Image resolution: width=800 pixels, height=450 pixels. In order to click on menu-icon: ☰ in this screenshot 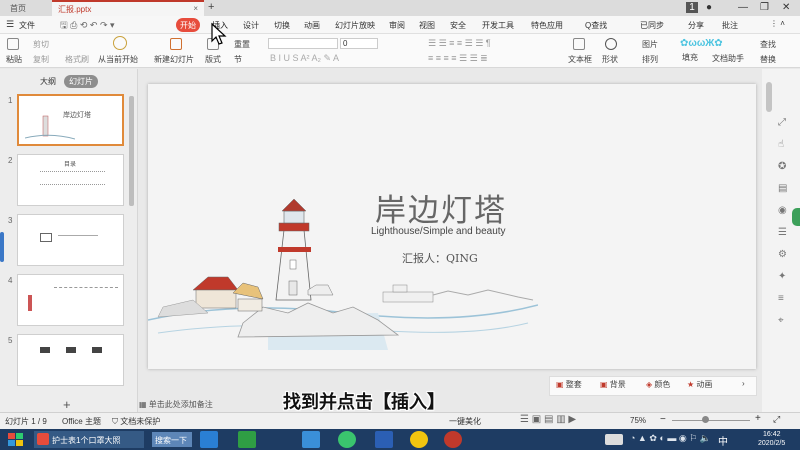, I will do `click(10, 24)`.